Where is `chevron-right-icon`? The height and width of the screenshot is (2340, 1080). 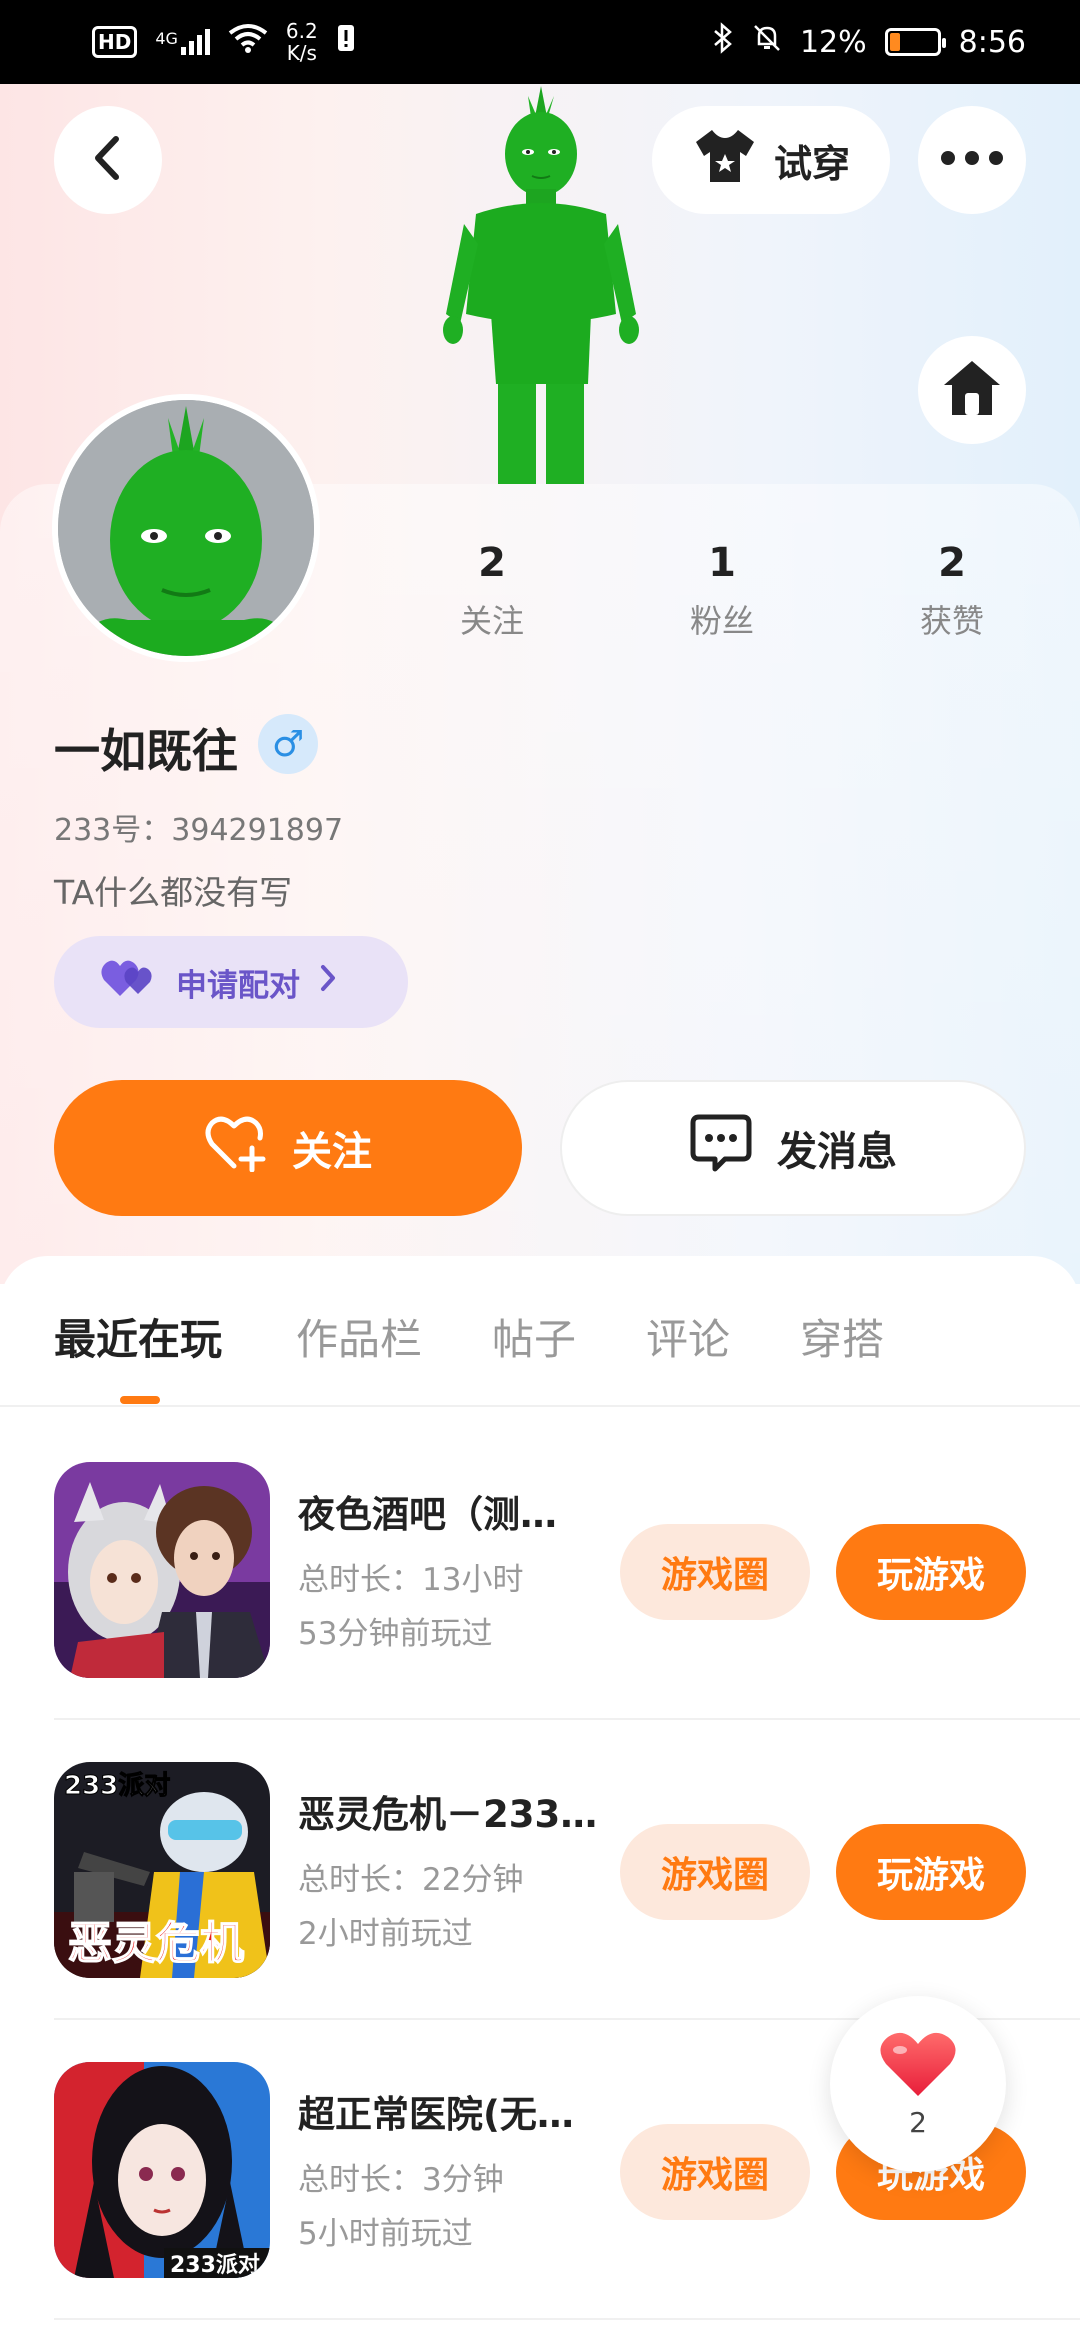 chevron-right-icon is located at coordinates (328, 982).